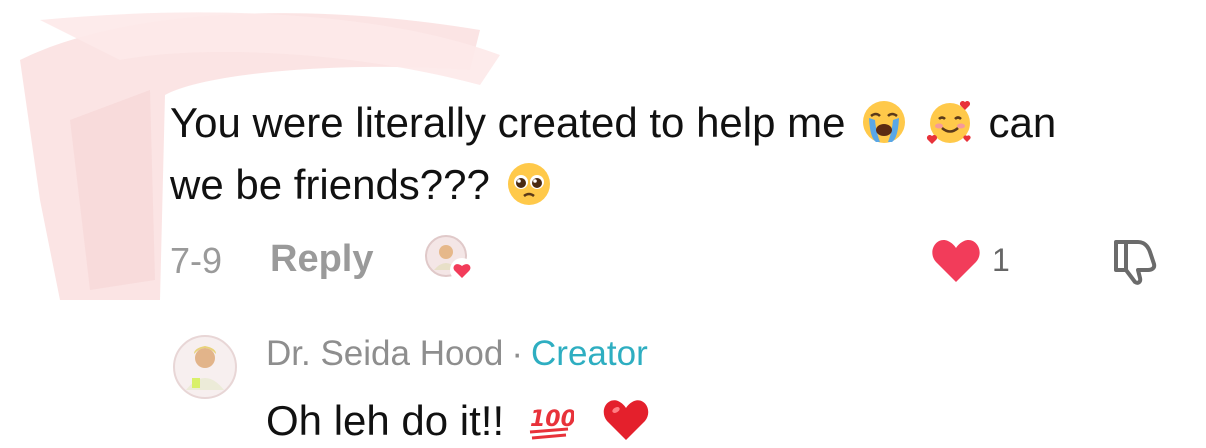  Describe the element at coordinates (1001, 260) in the screenshot. I see `like-count: 1` at that location.